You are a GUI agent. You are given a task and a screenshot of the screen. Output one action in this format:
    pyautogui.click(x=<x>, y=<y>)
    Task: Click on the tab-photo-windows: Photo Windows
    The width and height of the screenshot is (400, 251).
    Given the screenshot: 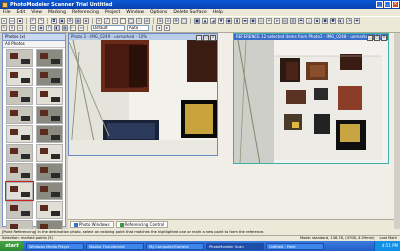 What is the action you would take?
    pyautogui.click(x=92, y=224)
    